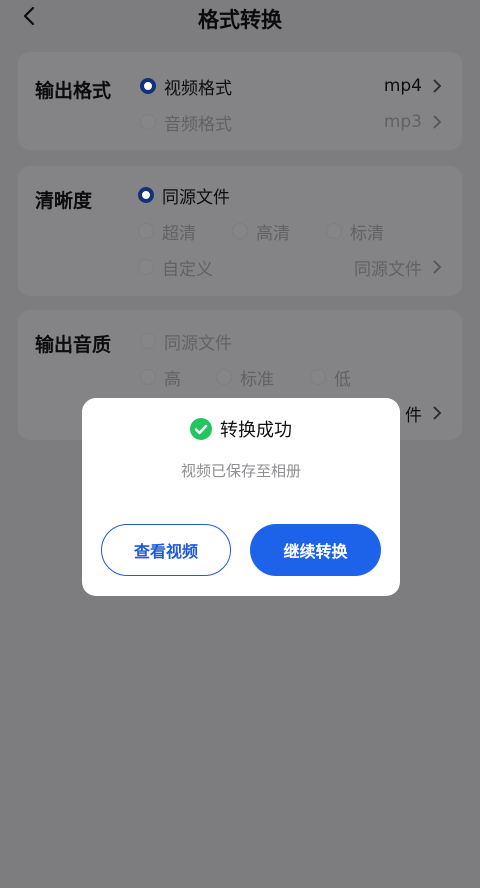 The height and width of the screenshot is (888, 480). I want to click on page-title: 格式转换, so click(240, 20).